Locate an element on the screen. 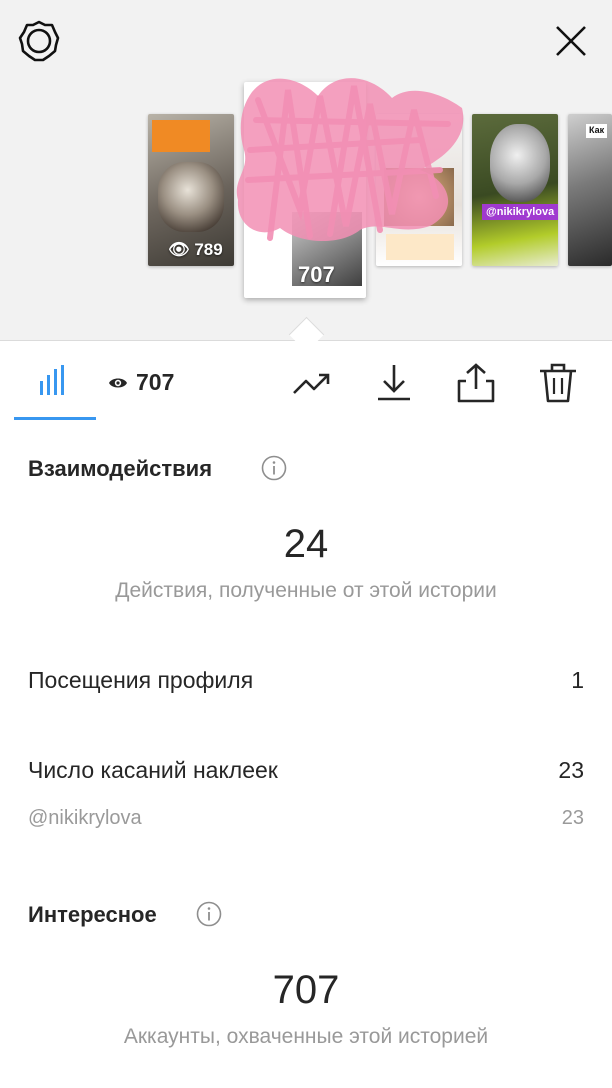  discovery-caption: Аккаунты, охваченные этой историей is located at coordinates (306, 1036).